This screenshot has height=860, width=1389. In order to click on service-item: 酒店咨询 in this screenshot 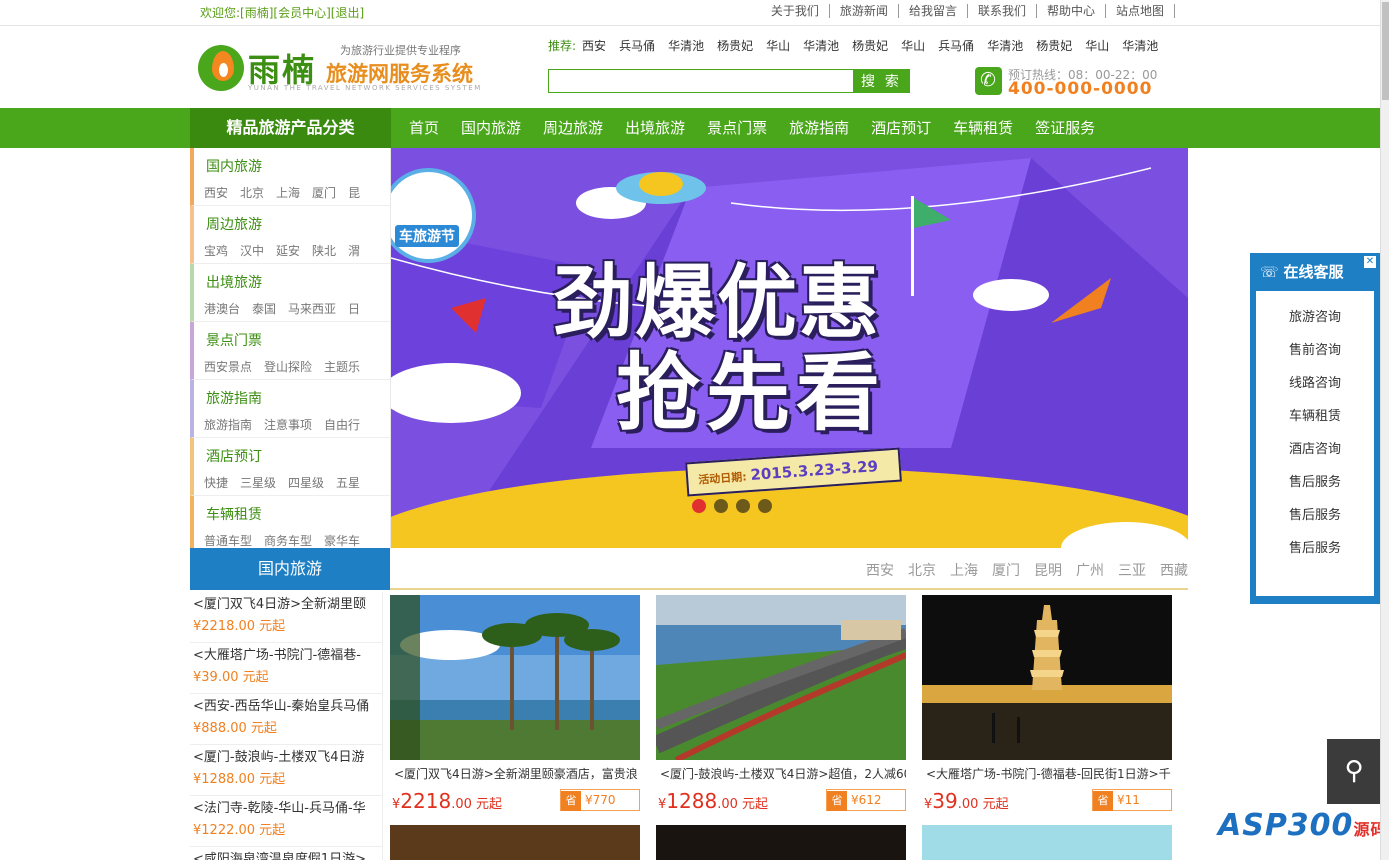, I will do `click(1315, 449)`.